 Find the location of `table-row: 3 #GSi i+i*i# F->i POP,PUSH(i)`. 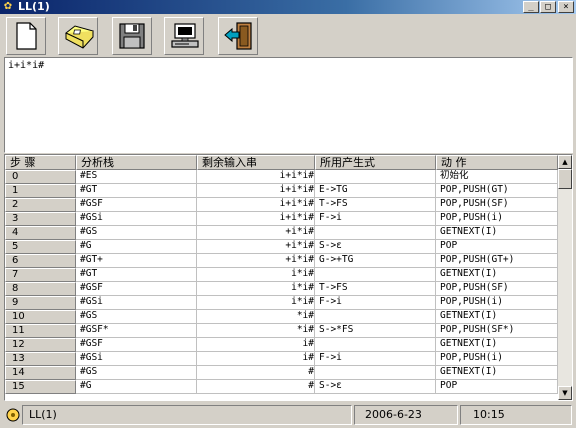

table-row: 3 #GSi i+i*i# F->i POP,PUSH(i) is located at coordinates (281, 219).